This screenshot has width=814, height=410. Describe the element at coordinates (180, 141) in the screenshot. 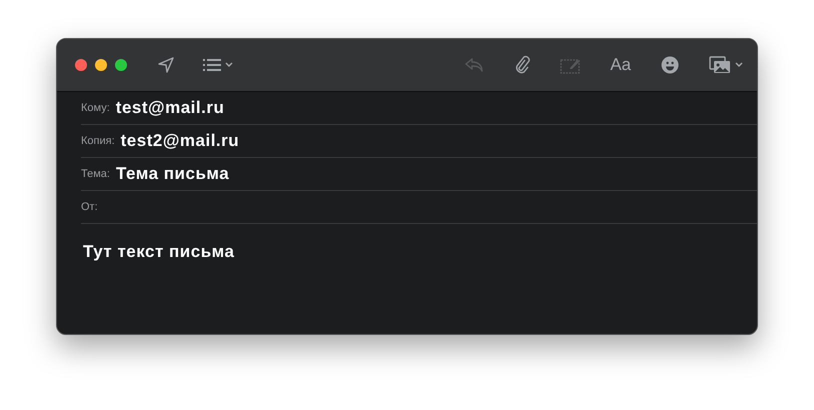

I see `field-value: test2@mail.ru` at that location.